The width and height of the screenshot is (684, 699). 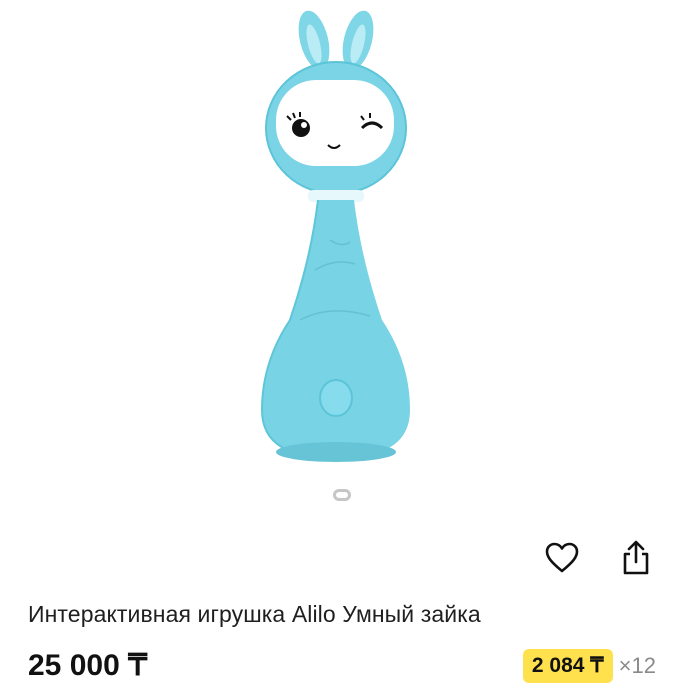 What do you see at coordinates (335, 236) in the screenshot?
I see `product-image` at bounding box center [335, 236].